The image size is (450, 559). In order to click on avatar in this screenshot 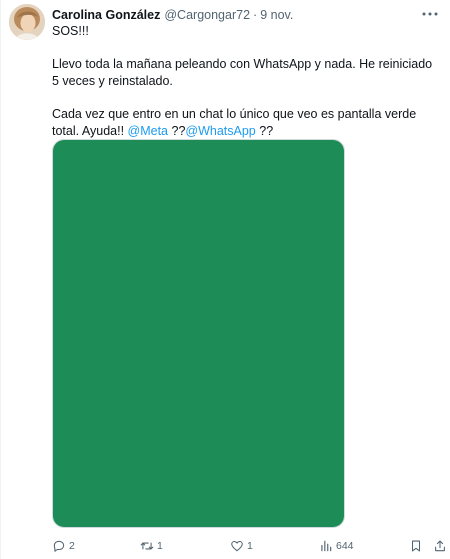, I will do `click(27, 22)`.